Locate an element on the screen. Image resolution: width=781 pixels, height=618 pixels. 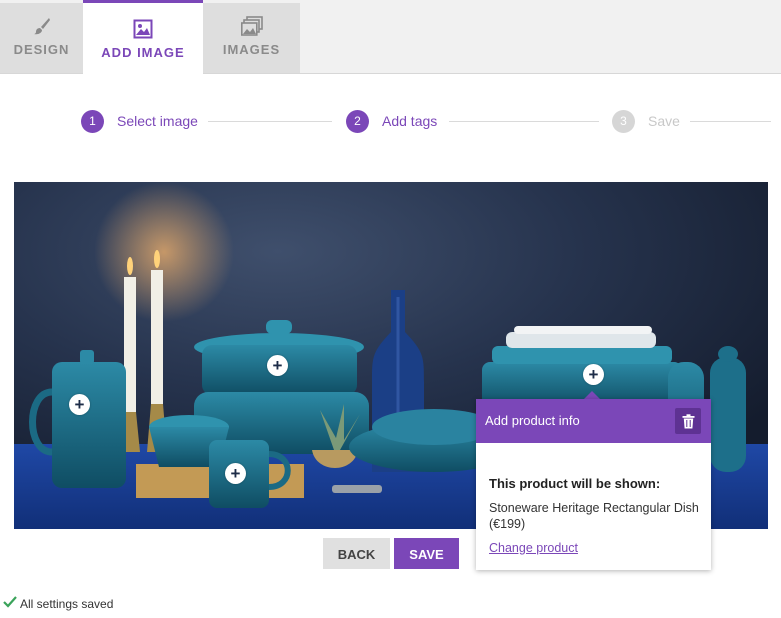
save-status: All settings saved is located at coordinates (58, 603).